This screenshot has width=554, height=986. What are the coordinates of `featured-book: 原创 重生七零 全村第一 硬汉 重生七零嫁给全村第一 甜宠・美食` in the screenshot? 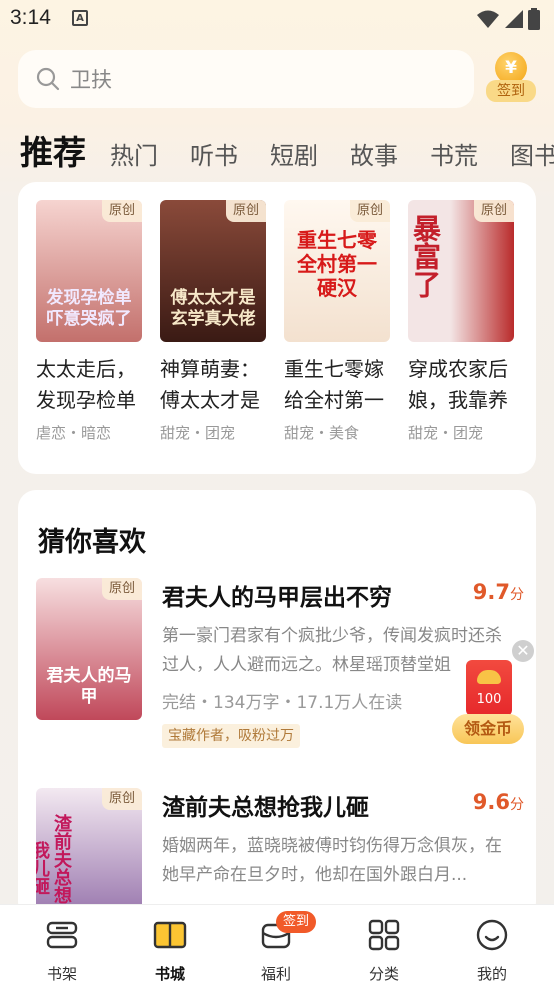 It's located at (338, 321).